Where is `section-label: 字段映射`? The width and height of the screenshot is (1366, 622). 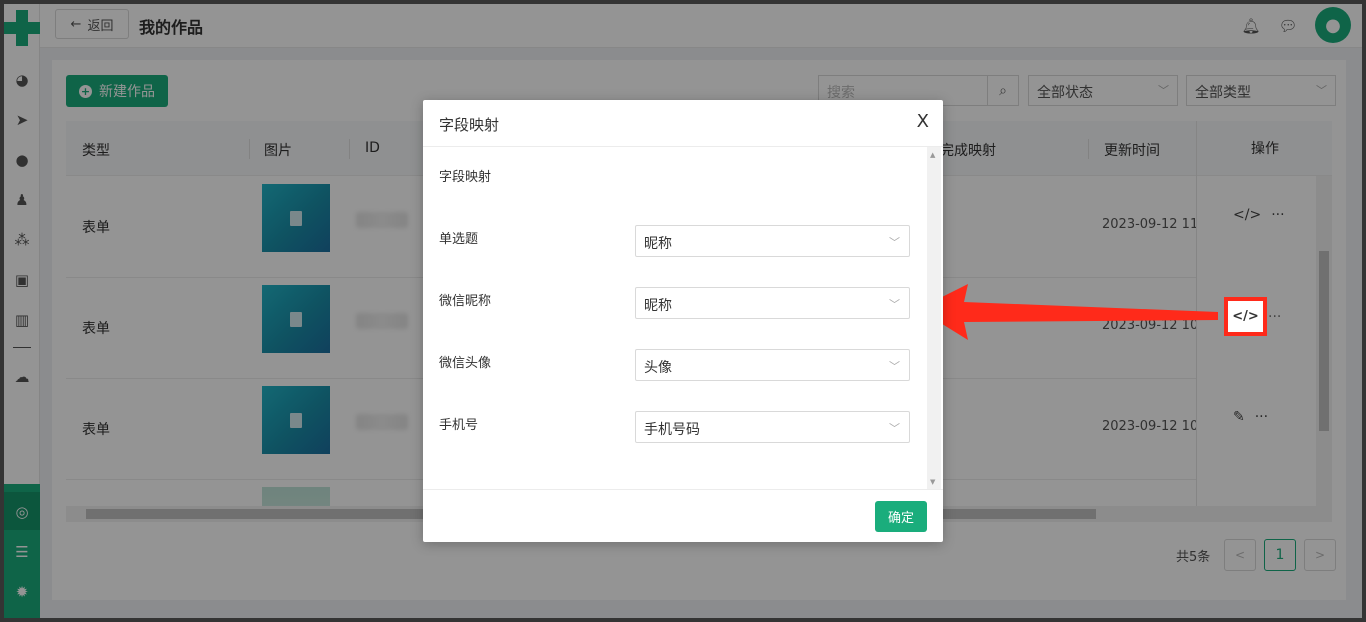 section-label: 字段映射 is located at coordinates (465, 177).